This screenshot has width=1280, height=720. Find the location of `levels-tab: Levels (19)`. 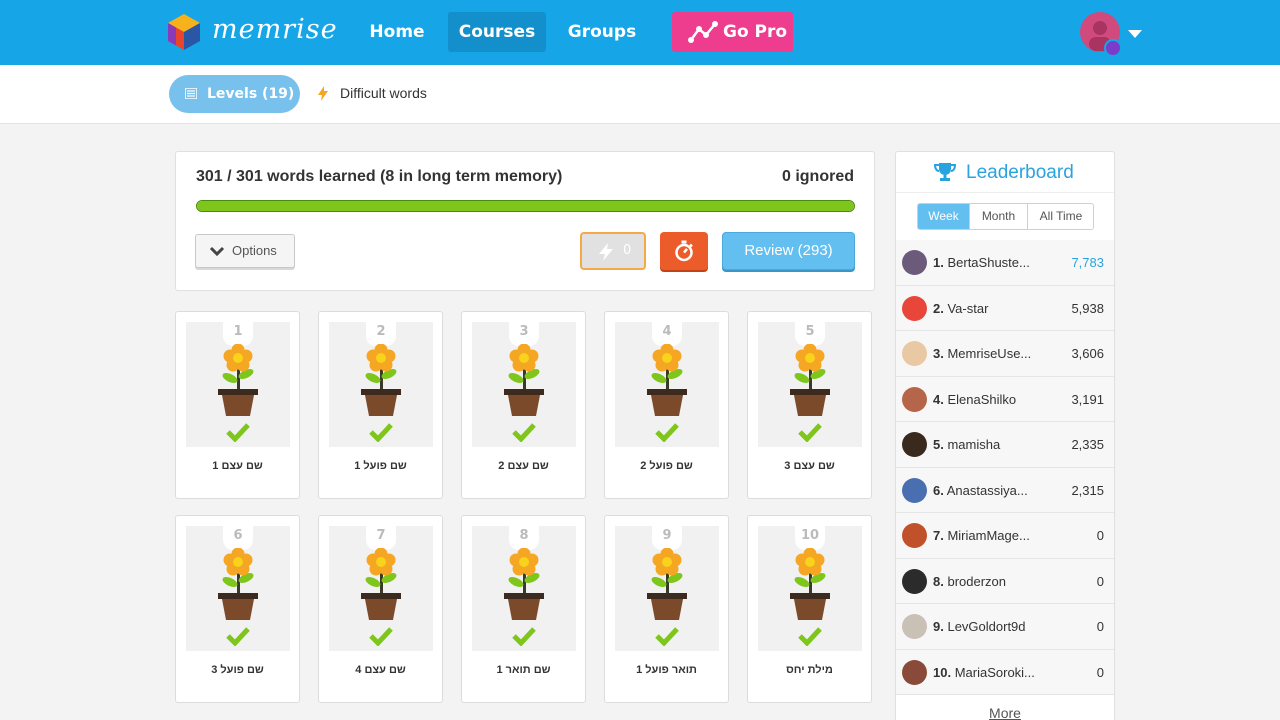

levels-tab: Levels (19) is located at coordinates (234, 94).